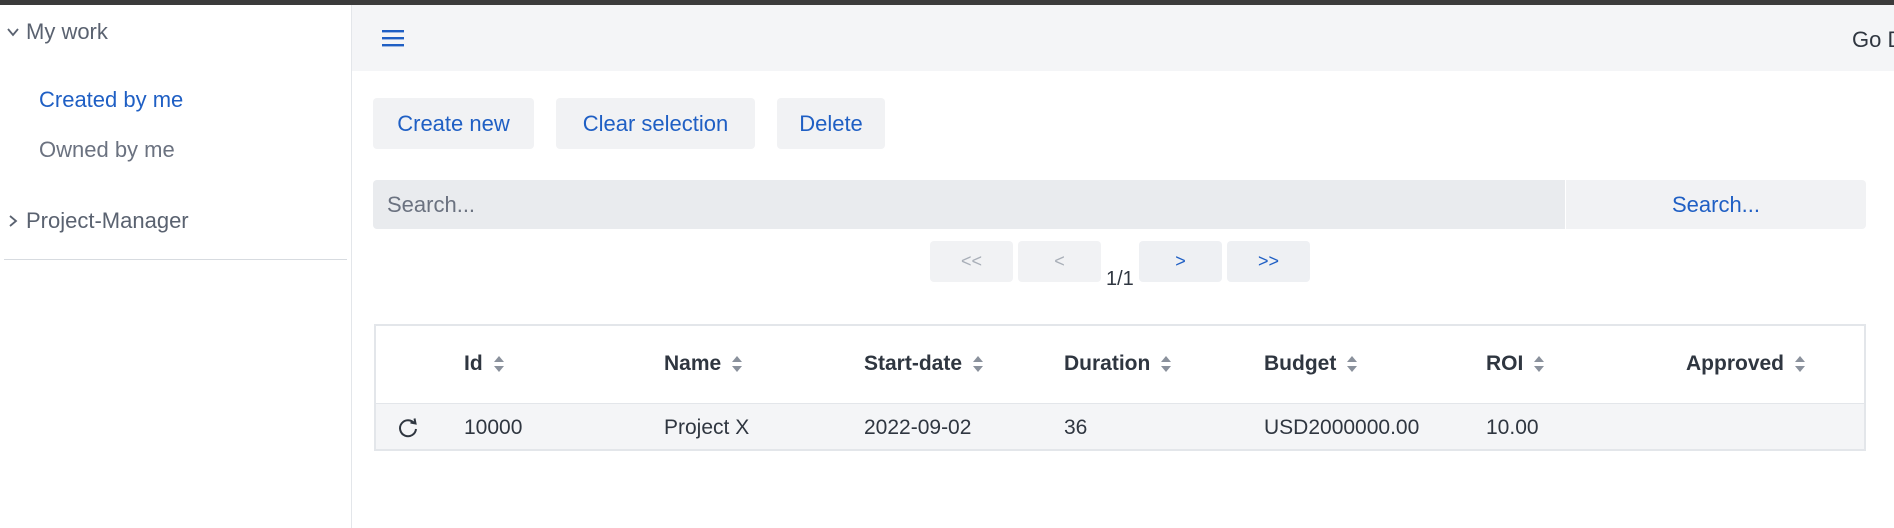  Describe the element at coordinates (67, 31) in the screenshot. I see `nav-group-label: My work` at that location.